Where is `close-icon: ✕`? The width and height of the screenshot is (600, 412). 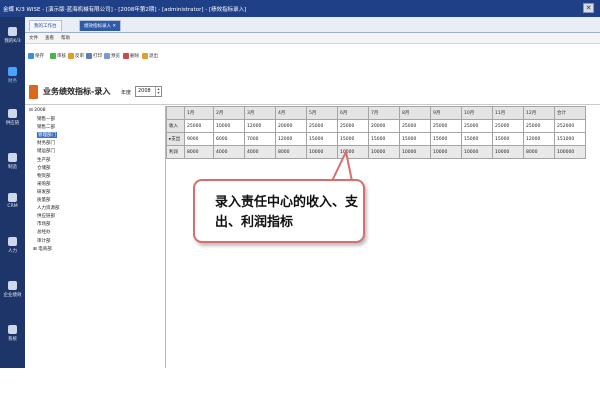
close-icon: ✕ is located at coordinates (588, 8).